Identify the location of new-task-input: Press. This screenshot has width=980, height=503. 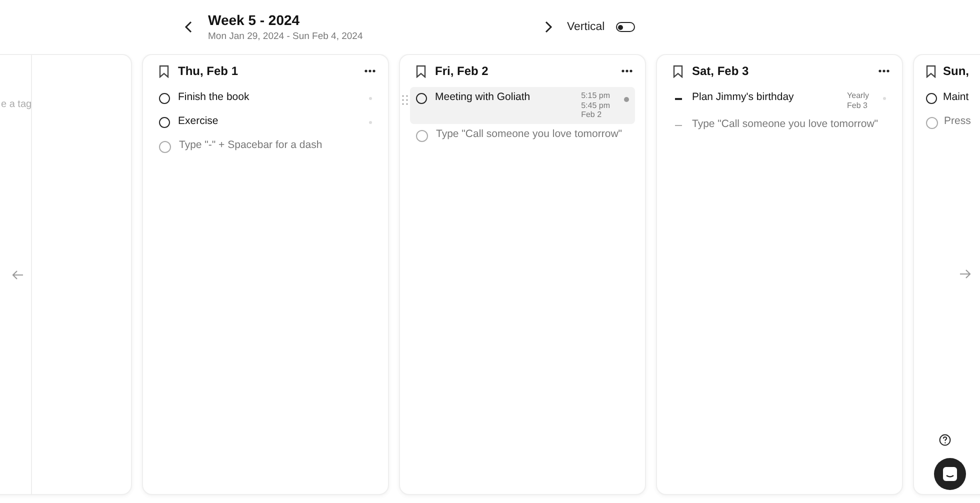
(962, 121).